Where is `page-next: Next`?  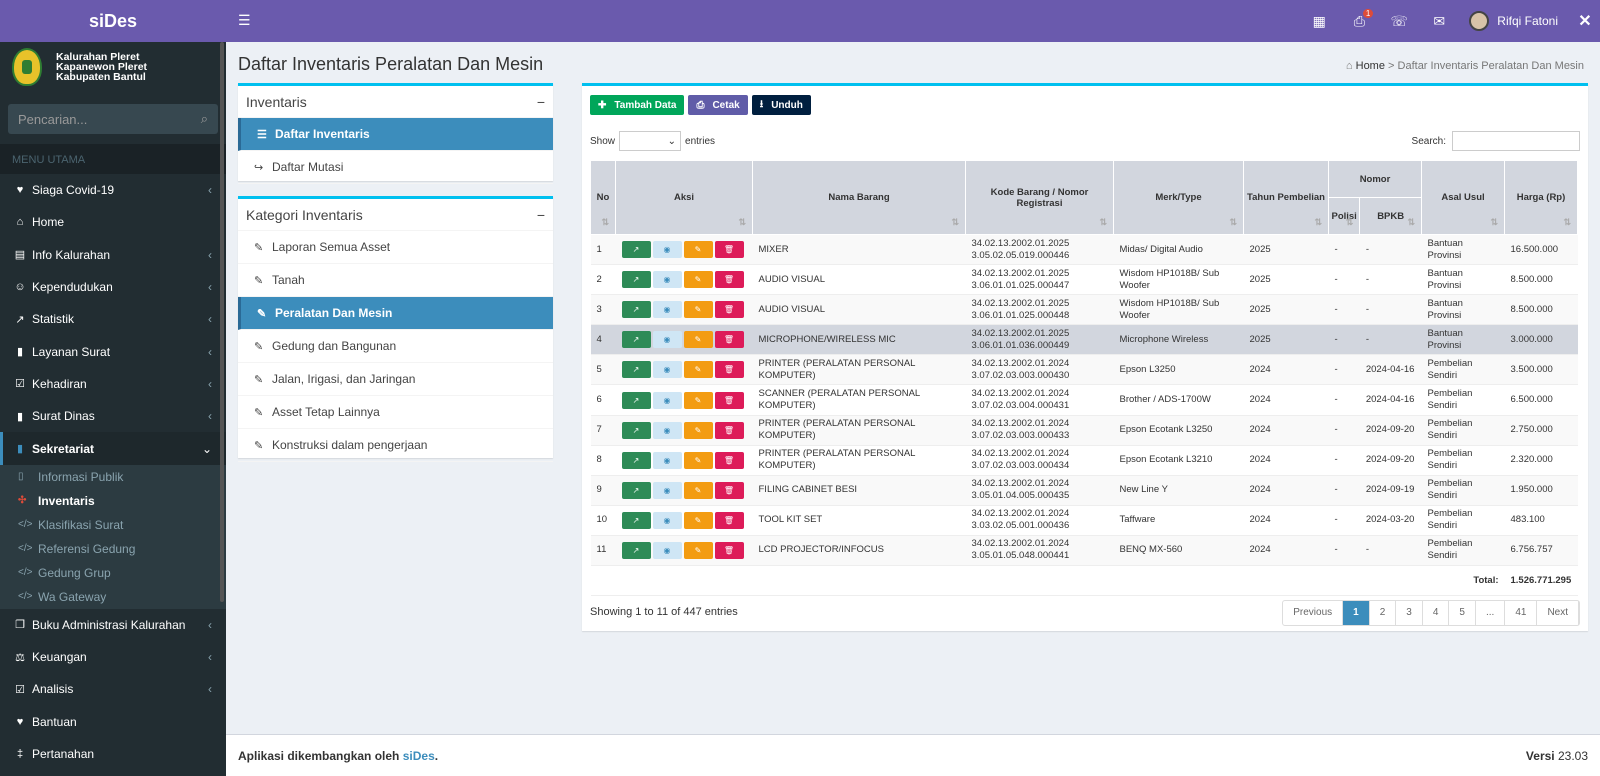 page-next: Next is located at coordinates (1558, 613).